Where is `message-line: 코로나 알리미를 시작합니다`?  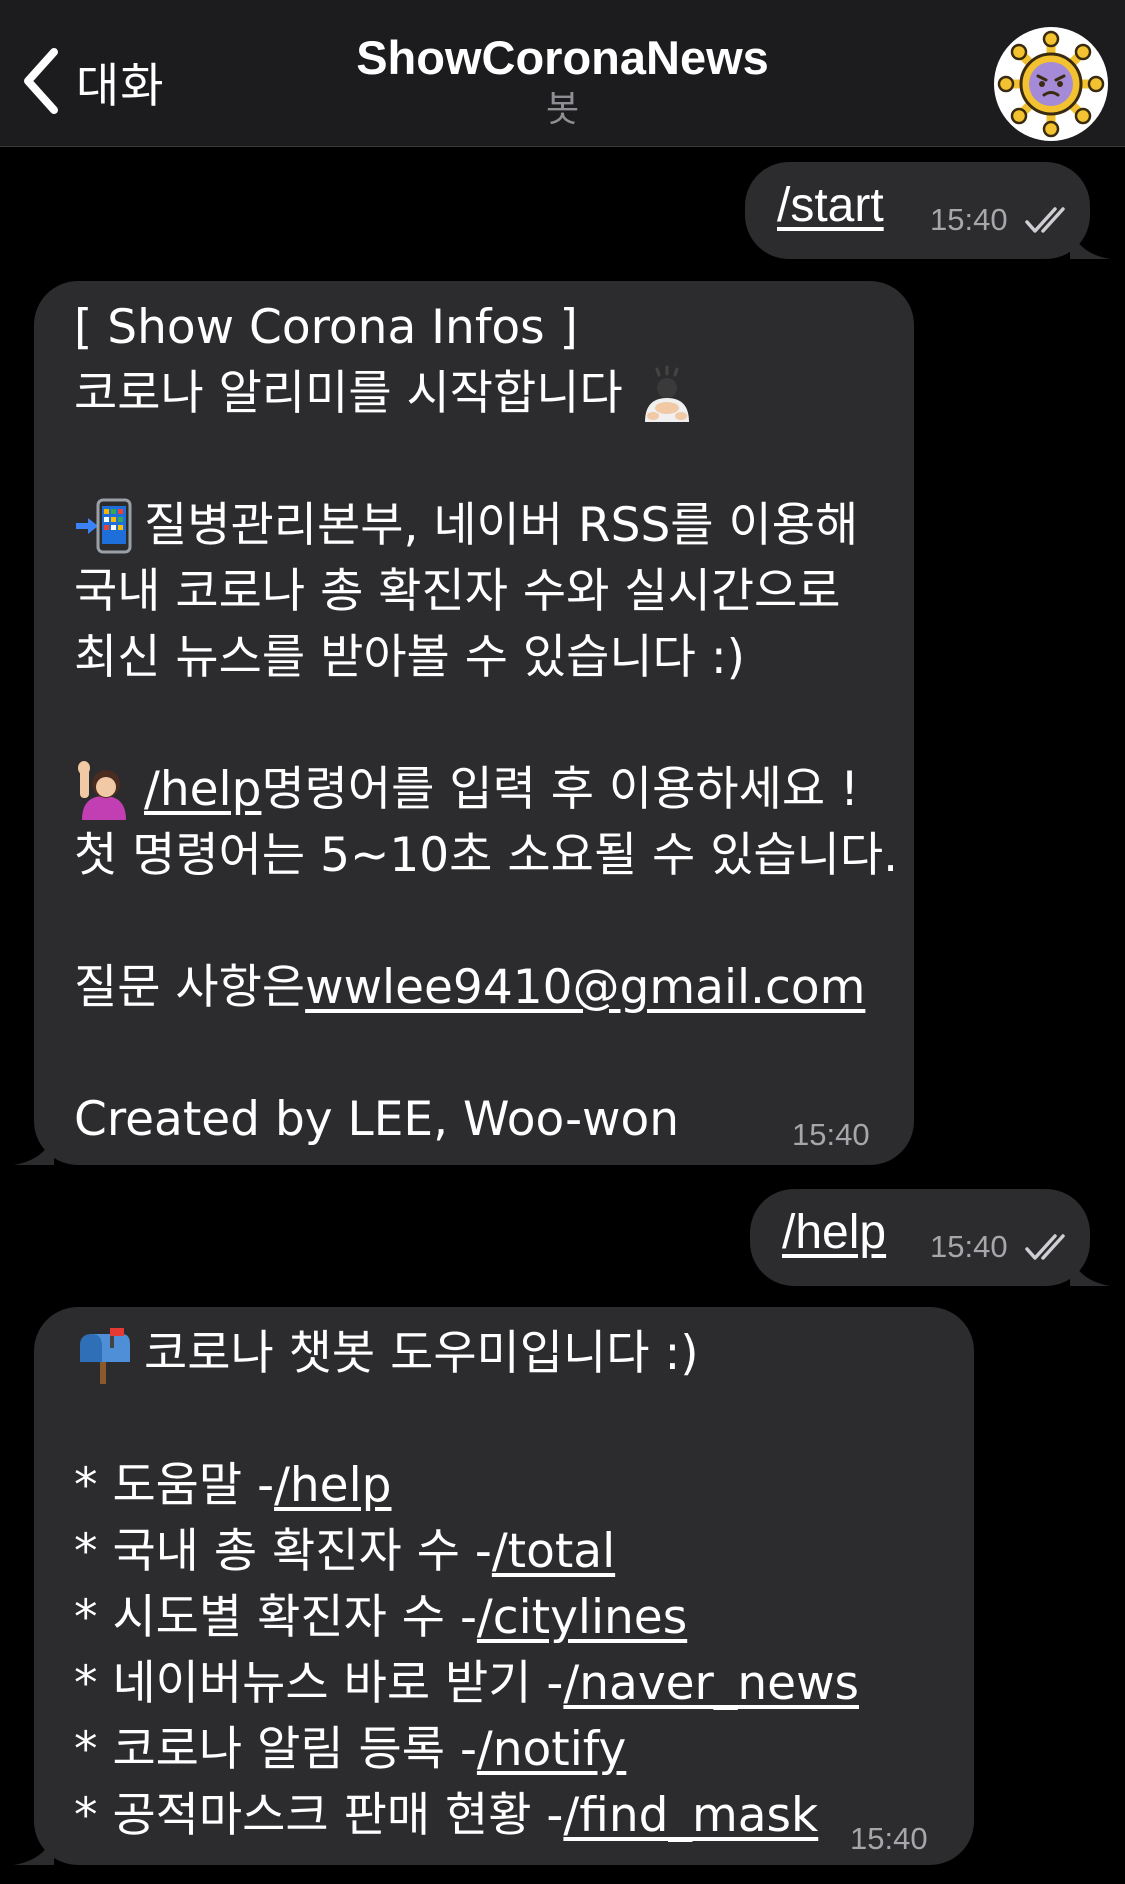 message-line: 코로나 알리미를 시작합니다 is located at coordinates (474, 394).